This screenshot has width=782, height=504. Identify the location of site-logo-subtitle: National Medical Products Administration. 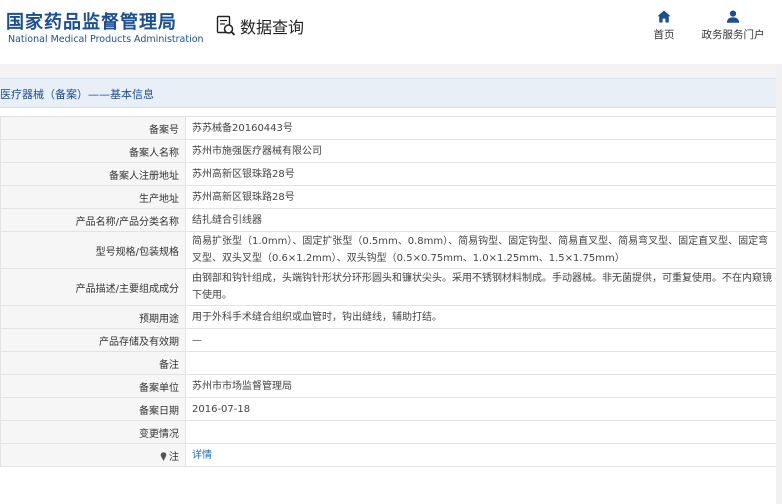
(106, 39).